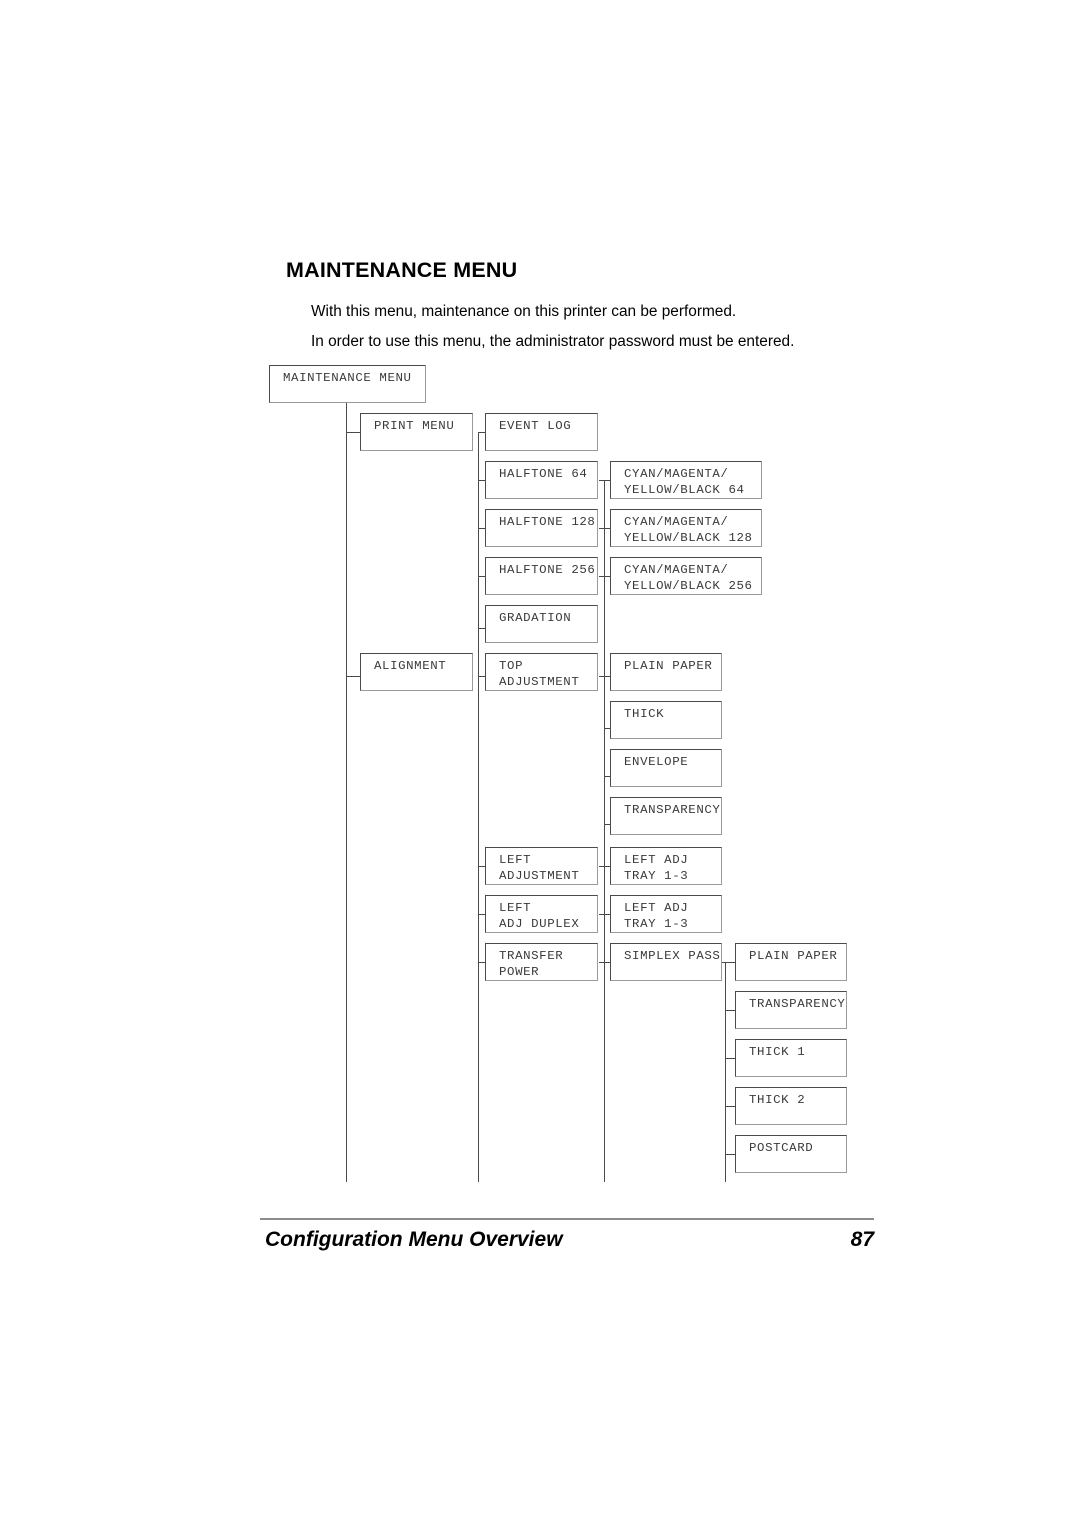 The width and height of the screenshot is (1080, 1527). Describe the element at coordinates (862, 1239) in the screenshot. I see `footer-page-number: 87` at that location.